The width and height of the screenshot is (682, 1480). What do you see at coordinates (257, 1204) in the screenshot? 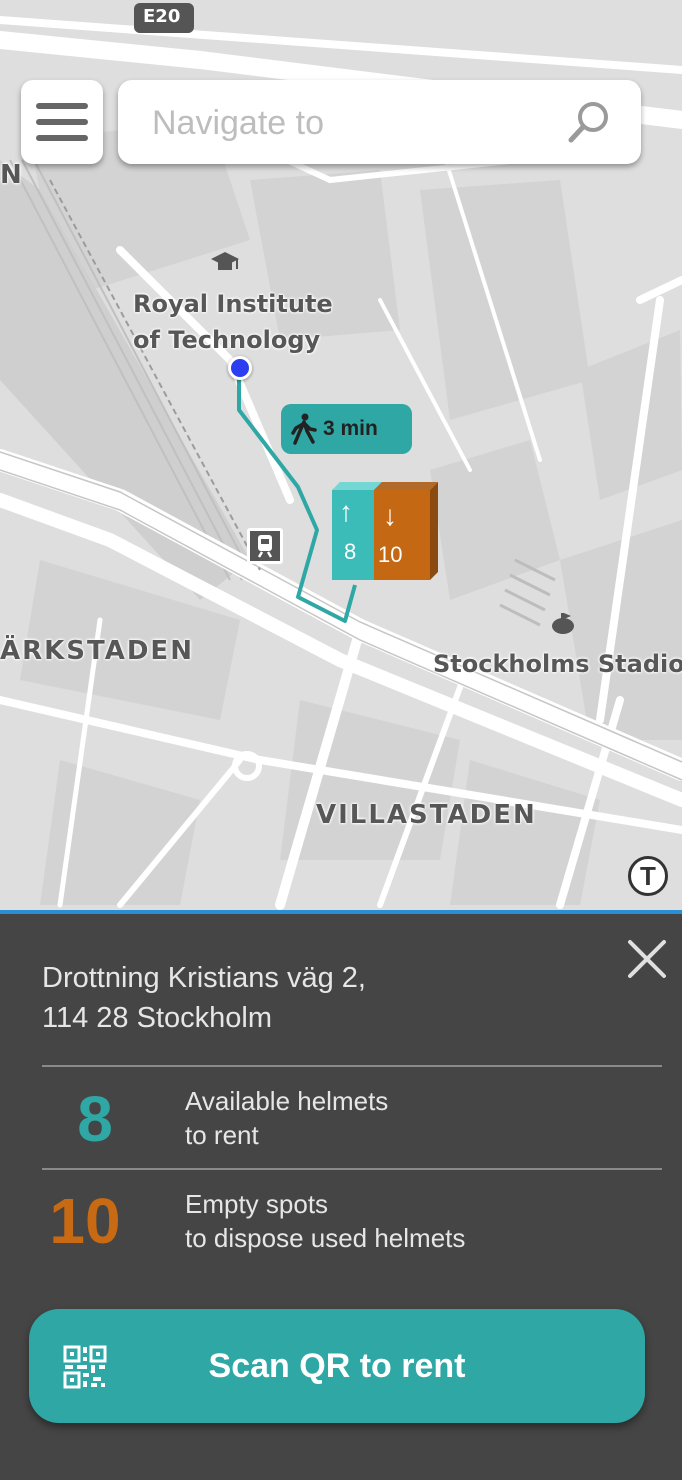
I see `empty-spots-line1: Empty spots` at bounding box center [257, 1204].